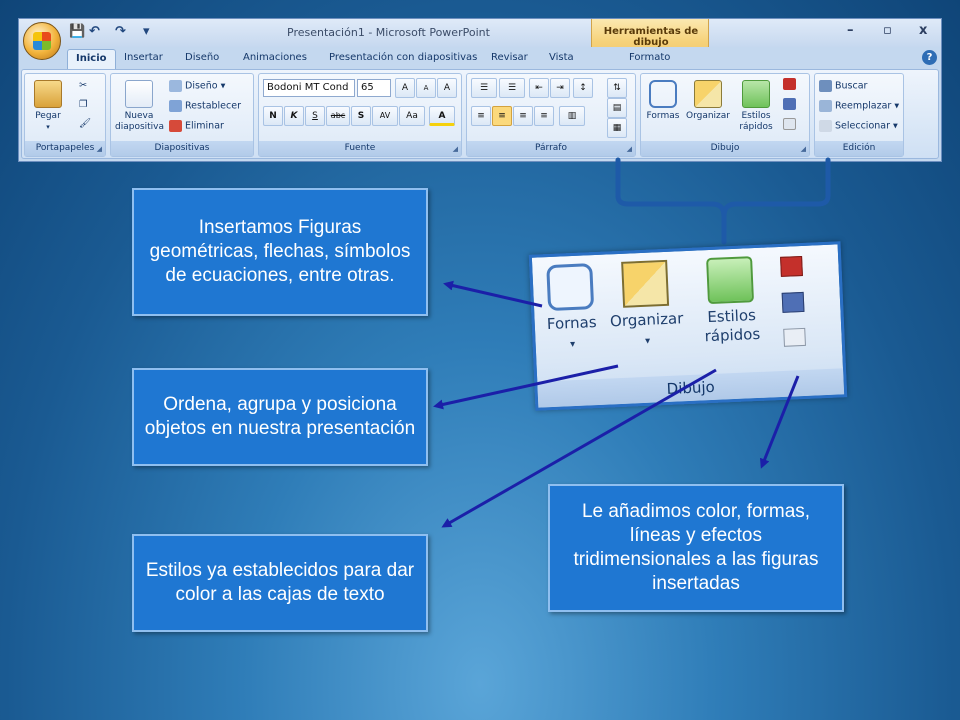 The height and width of the screenshot is (720, 960). Describe the element at coordinates (48, 94) in the screenshot. I see `clipboard-icon` at that location.